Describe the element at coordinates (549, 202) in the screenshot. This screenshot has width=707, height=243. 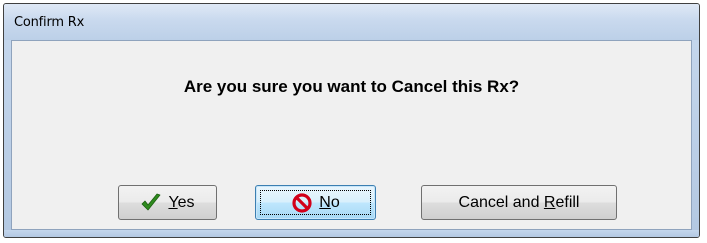
I see `refill-mnemonic: R` at that location.